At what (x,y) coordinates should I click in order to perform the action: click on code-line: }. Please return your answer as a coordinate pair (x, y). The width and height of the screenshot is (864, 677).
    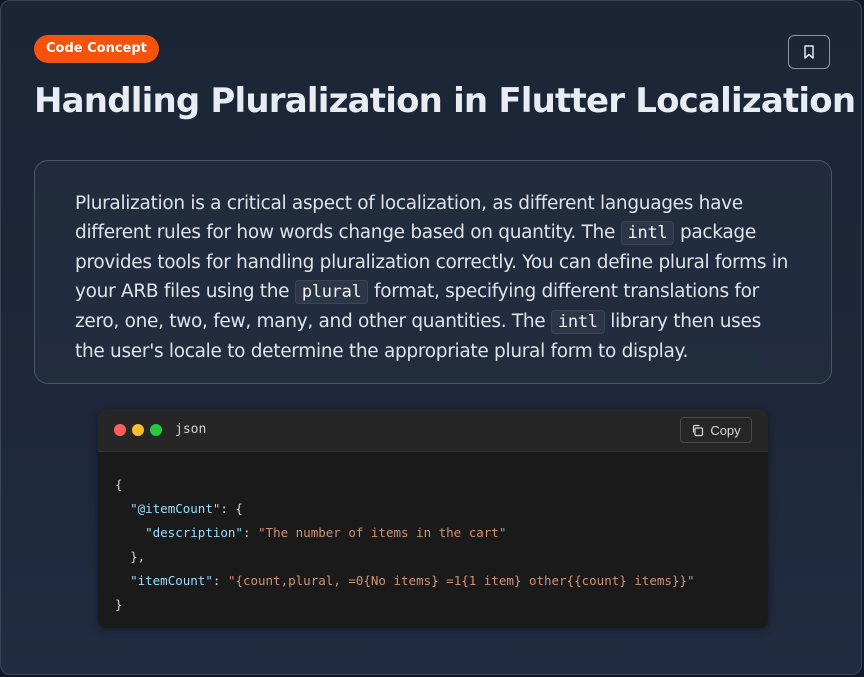
    Looking at the image, I should click on (433, 605).